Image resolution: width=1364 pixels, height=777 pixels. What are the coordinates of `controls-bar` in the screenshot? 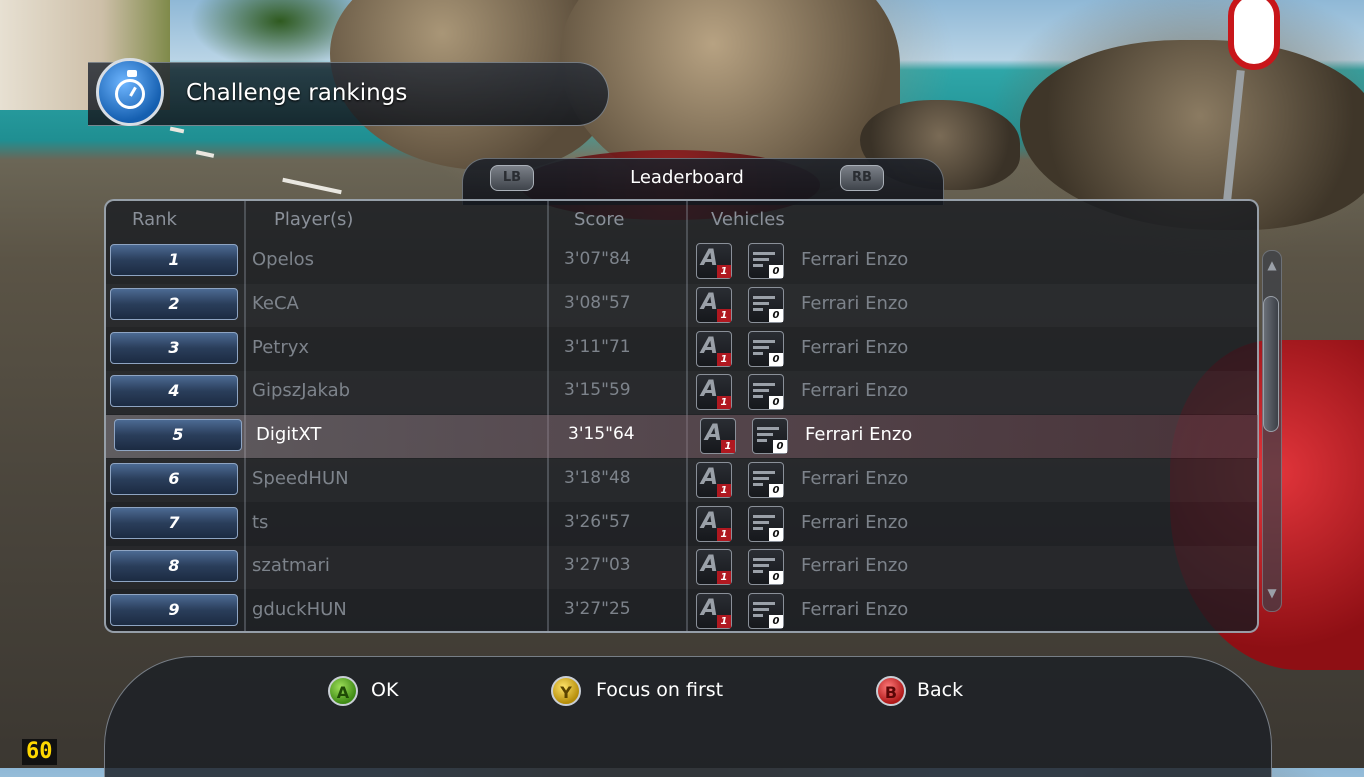 It's located at (688, 716).